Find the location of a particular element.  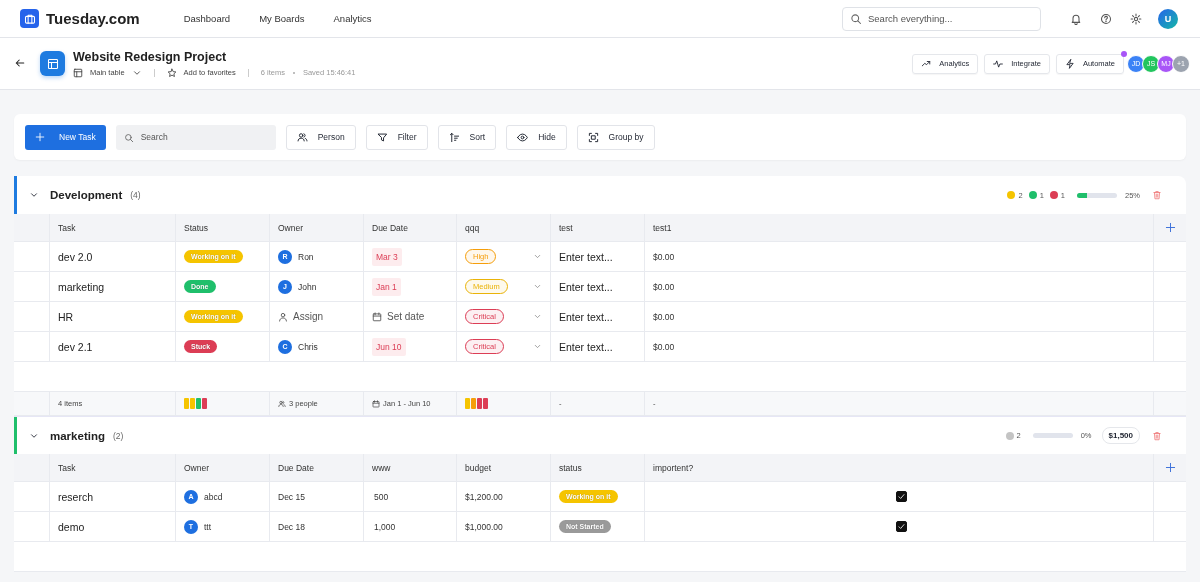

column-header: www is located at coordinates (381, 467).